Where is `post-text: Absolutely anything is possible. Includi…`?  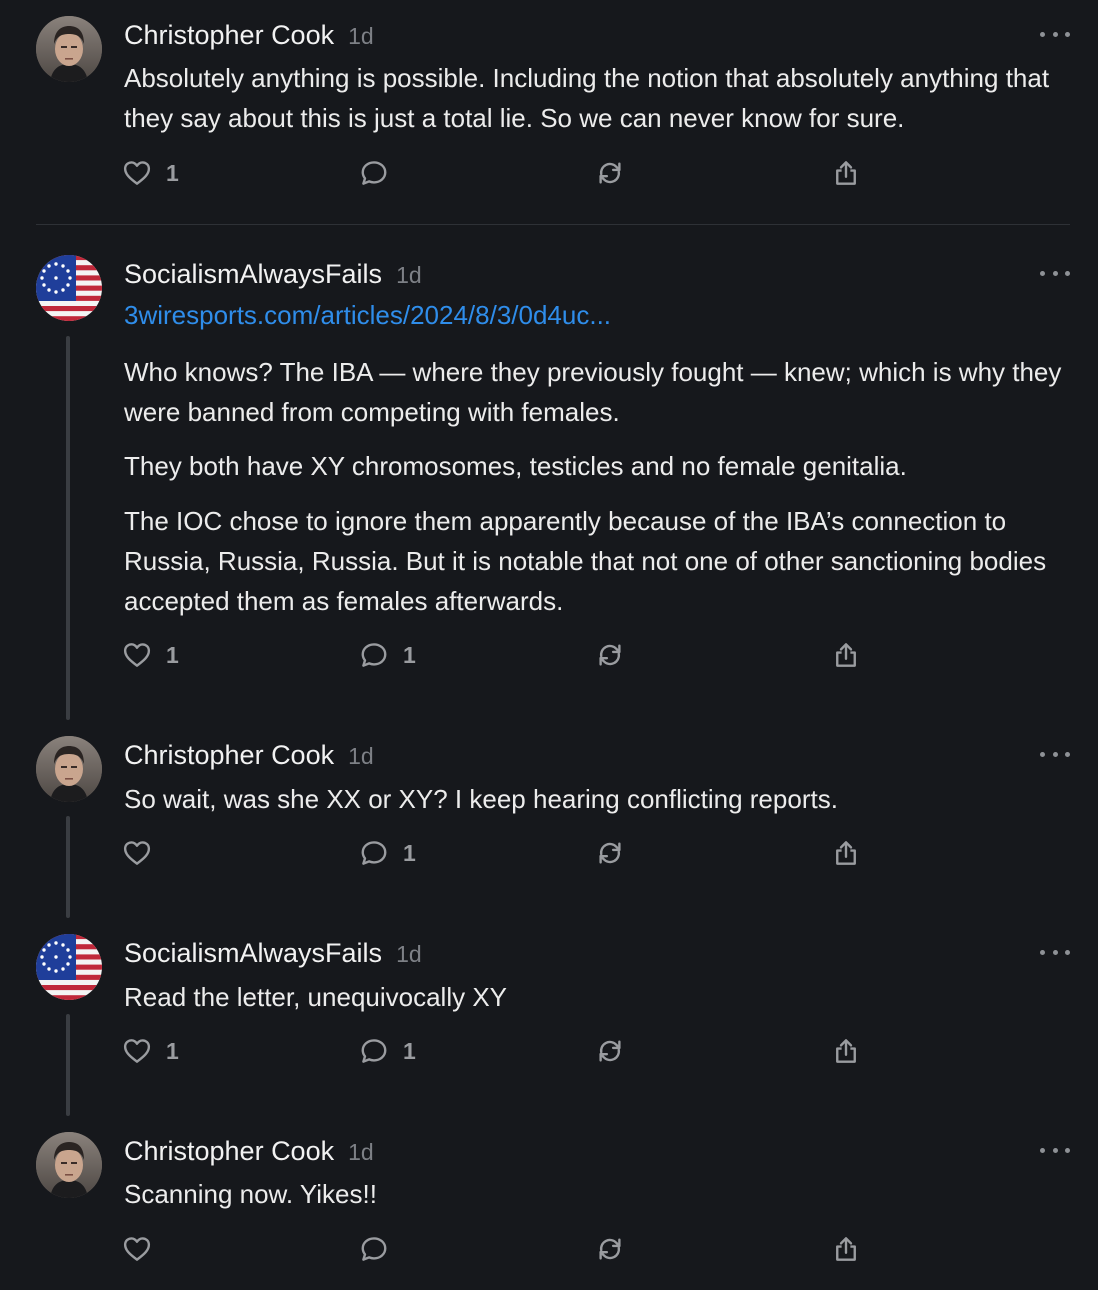 post-text: Absolutely anything is possible. Includi… is located at coordinates (587, 98).